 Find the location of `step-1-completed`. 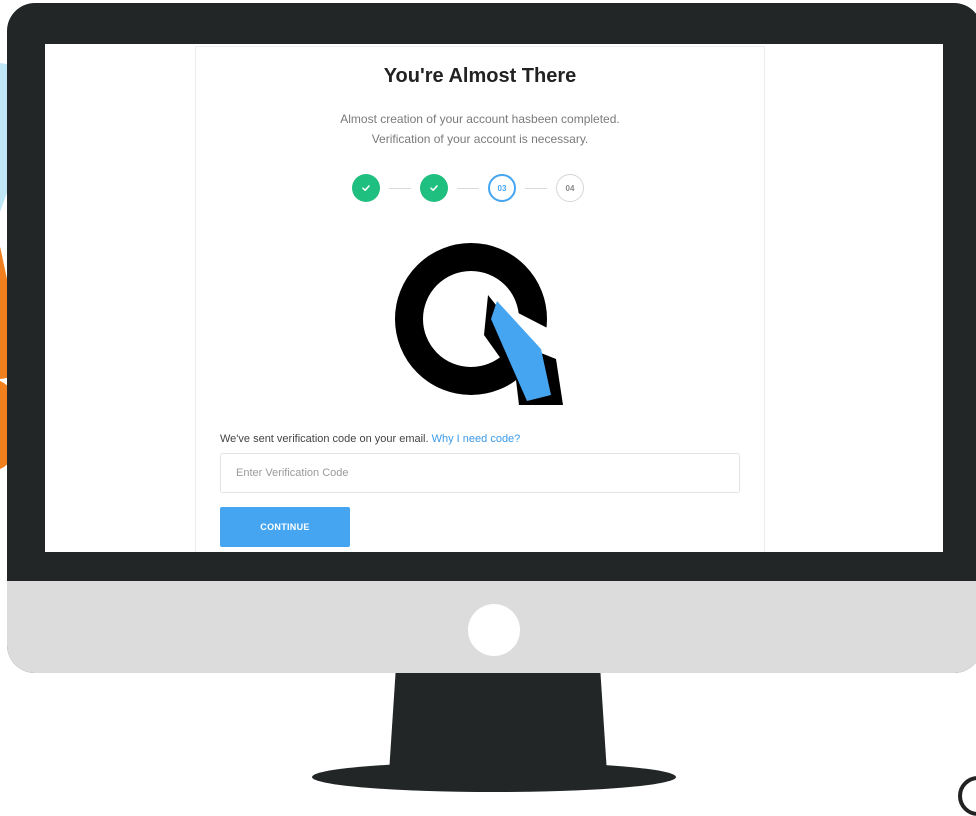

step-1-completed is located at coordinates (366, 188).